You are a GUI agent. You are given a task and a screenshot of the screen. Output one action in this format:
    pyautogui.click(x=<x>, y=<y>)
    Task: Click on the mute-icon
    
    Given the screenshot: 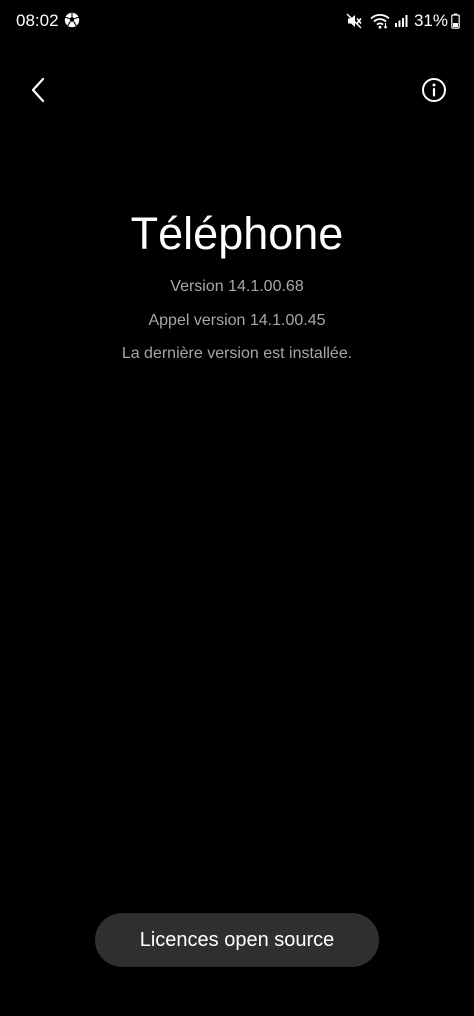 What is the action you would take?
    pyautogui.click(x=354, y=21)
    